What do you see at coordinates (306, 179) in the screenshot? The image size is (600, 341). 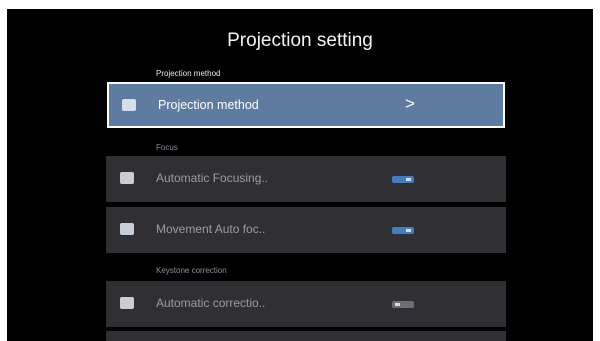 I see `automatic-focusing-row: Automatic Focusing..` at bounding box center [306, 179].